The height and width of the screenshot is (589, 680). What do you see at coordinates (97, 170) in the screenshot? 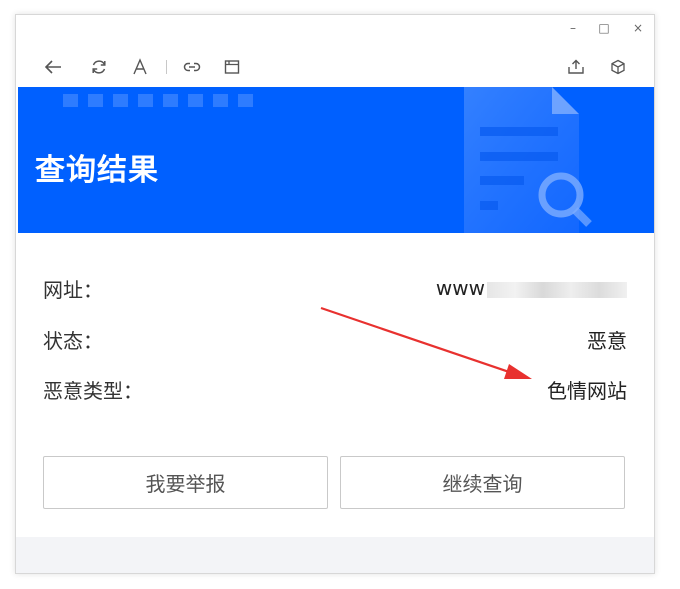
I see `page-title: 查询结果` at bounding box center [97, 170].